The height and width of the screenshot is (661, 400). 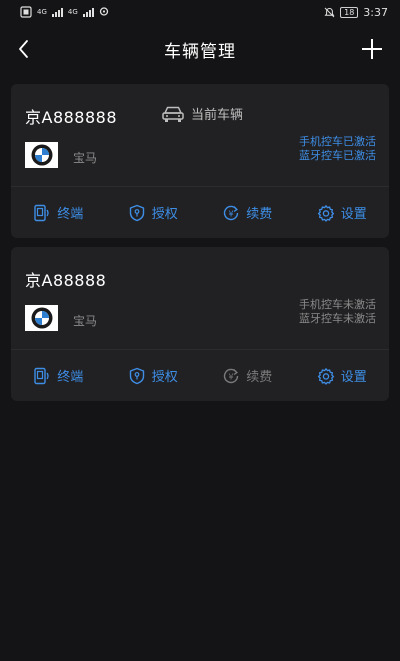 I want to click on current-vehicle-indicator: 当前车辆, so click(x=202, y=113).